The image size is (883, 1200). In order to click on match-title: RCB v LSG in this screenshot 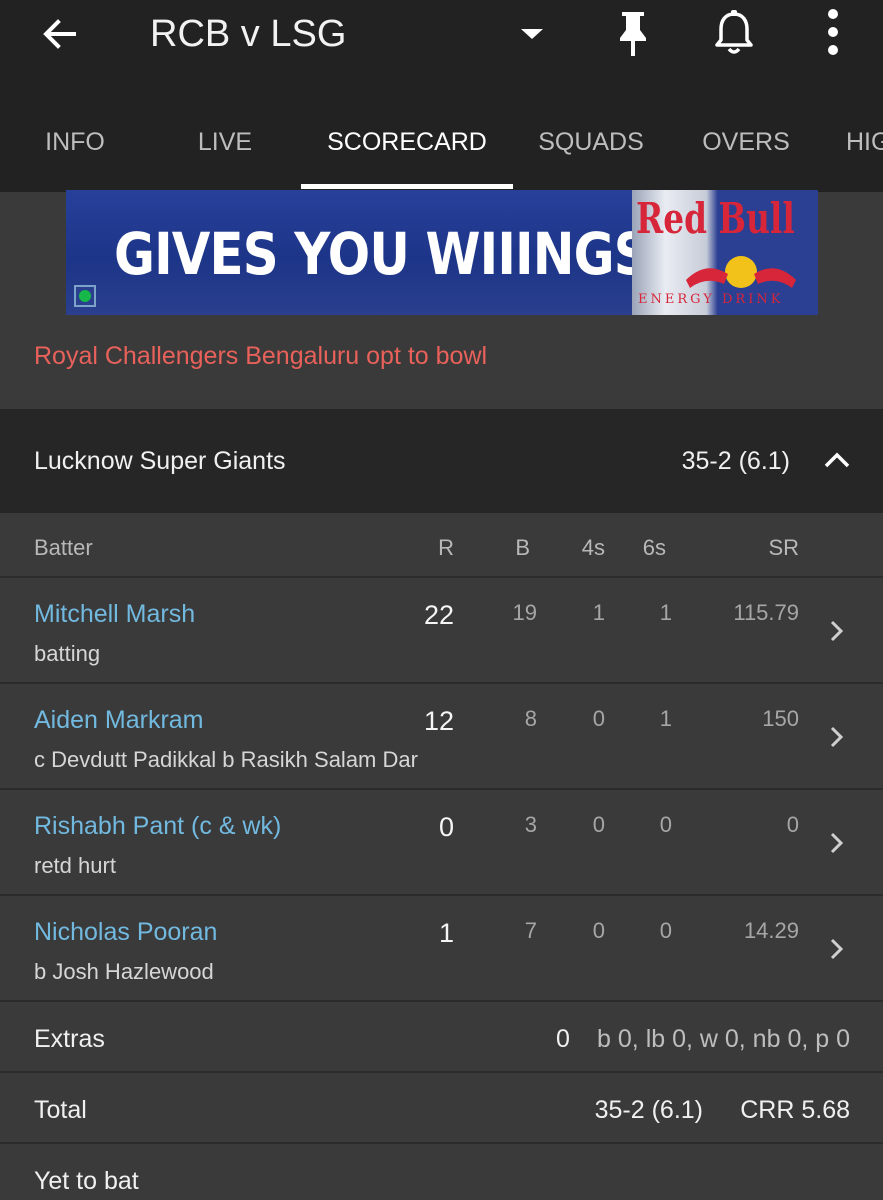, I will do `click(248, 34)`.